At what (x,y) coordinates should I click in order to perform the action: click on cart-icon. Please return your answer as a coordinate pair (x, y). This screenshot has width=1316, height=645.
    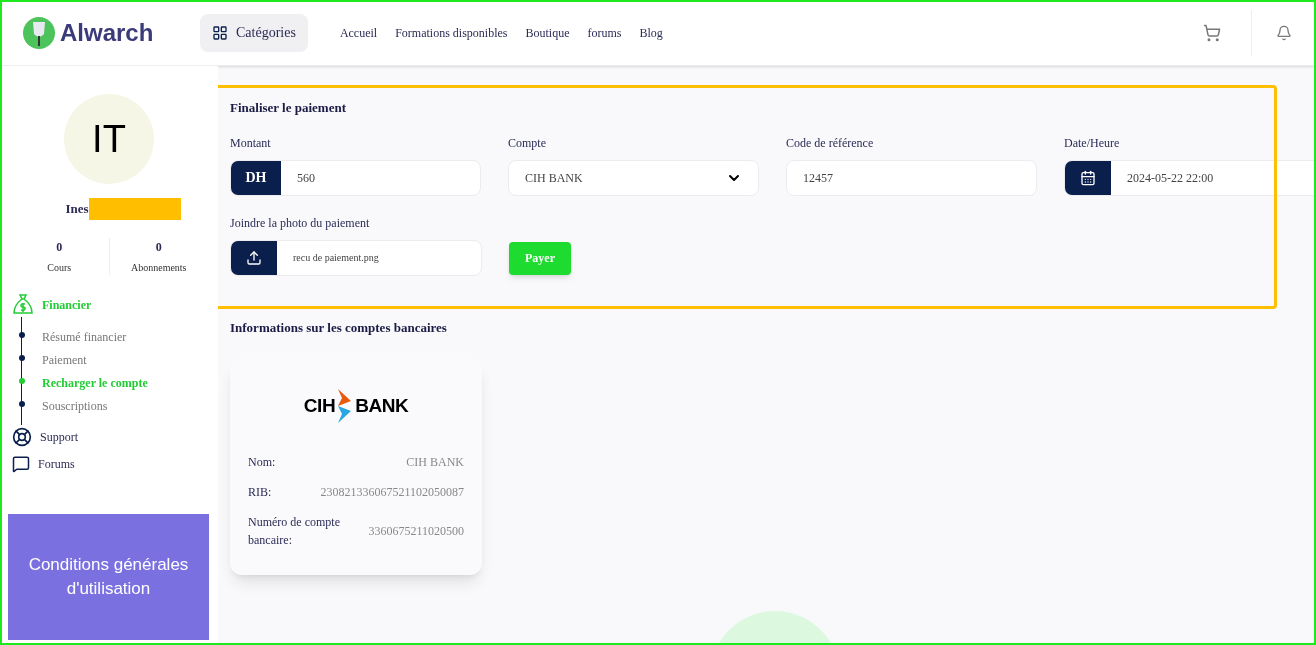
    Looking at the image, I should click on (1212, 32).